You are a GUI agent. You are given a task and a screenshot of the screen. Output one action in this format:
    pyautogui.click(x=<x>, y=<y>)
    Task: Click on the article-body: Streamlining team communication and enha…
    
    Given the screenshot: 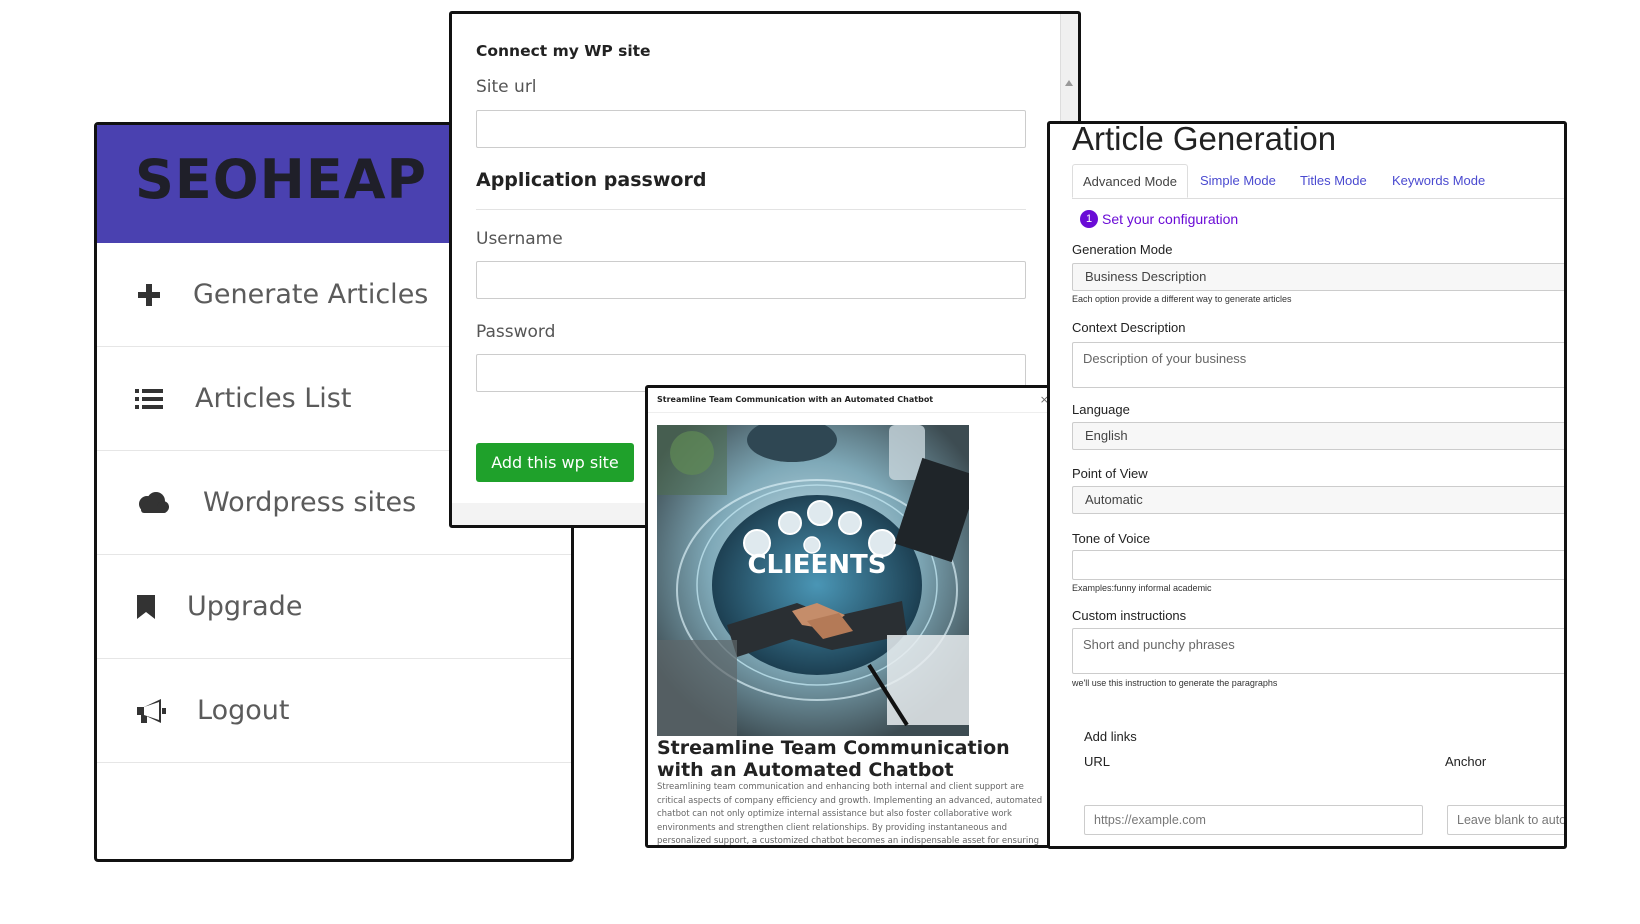 What is the action you would take?
    pyautogui.click(x=850, y=814)
    